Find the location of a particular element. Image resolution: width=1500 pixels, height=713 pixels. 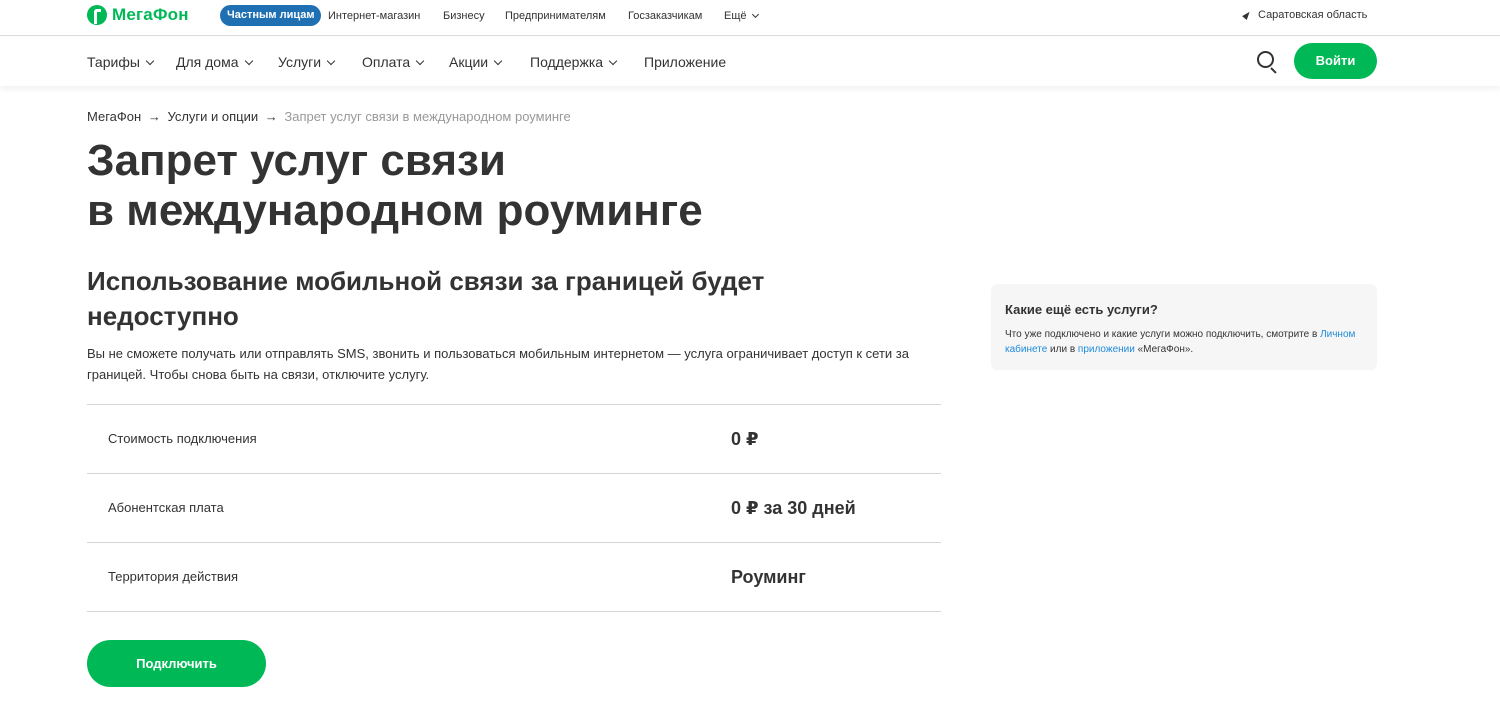

side-card-title: Какие ещё есть услуги? is located at coordinates (1081, 309).